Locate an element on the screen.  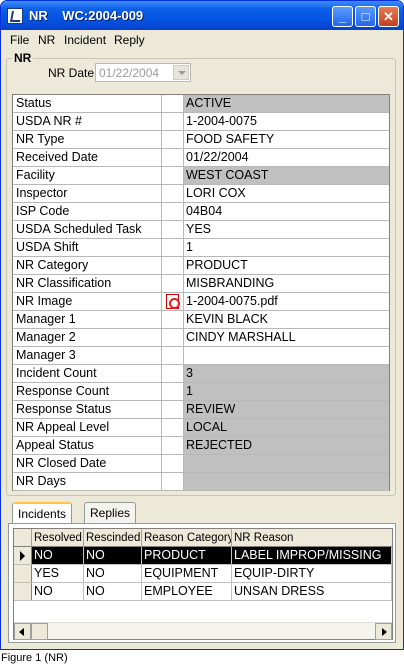
field-label: ISP Code is located at coordinates (87, 211).